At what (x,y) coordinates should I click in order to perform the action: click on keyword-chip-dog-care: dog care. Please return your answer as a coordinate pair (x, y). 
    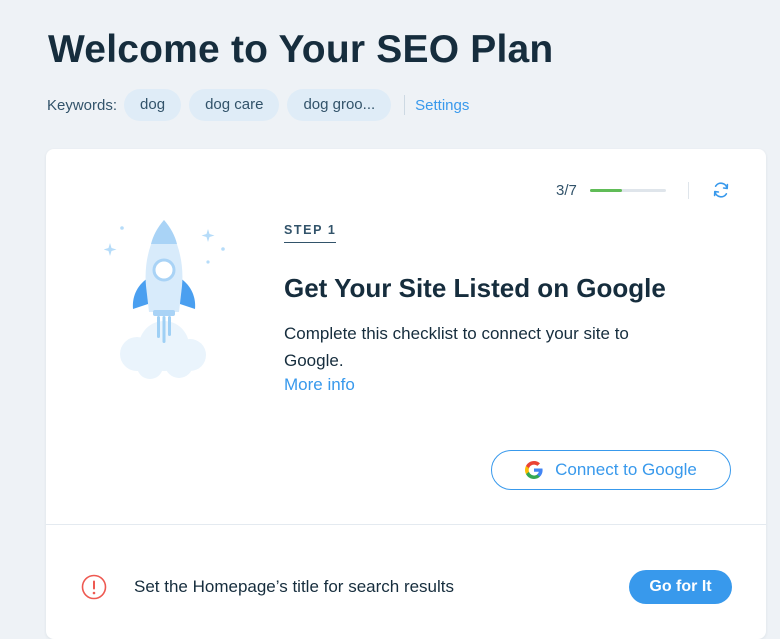
    Looking at the image, I should click on (234, 105).